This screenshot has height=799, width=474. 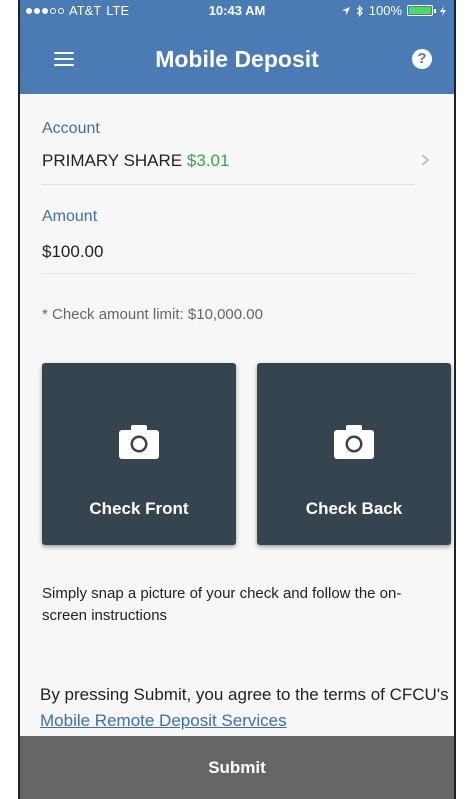 I want to click on bluetooth-icon, so click(x=359, y=10).